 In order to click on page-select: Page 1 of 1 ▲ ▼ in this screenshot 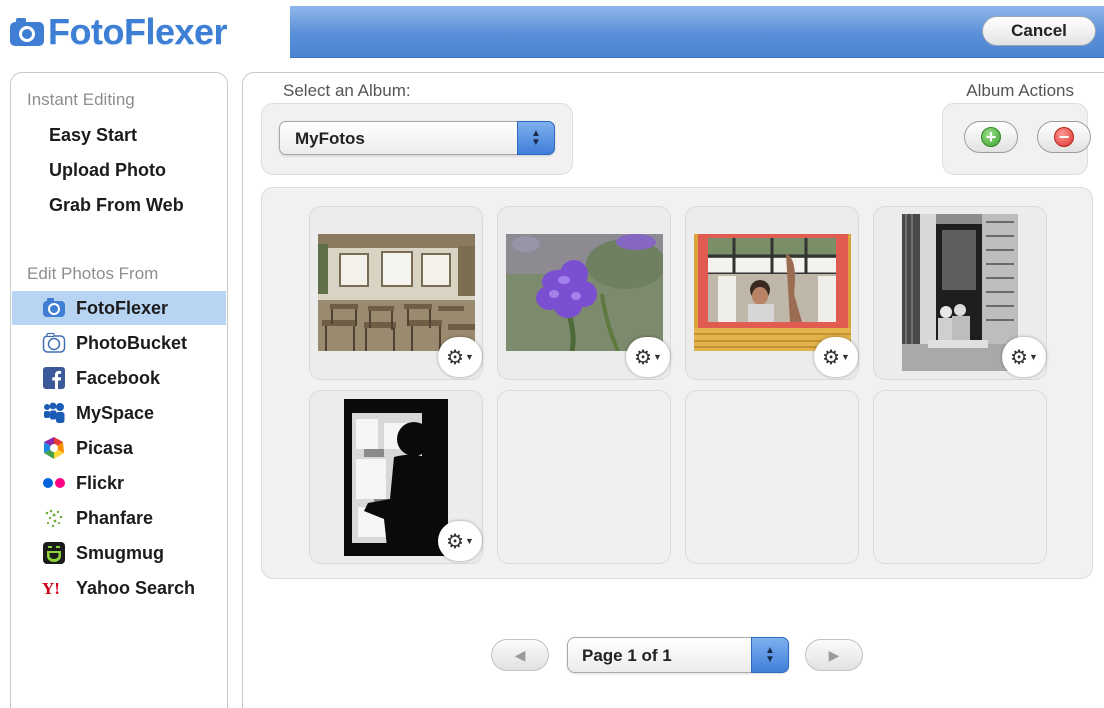, I will do `click(678, 655)`.